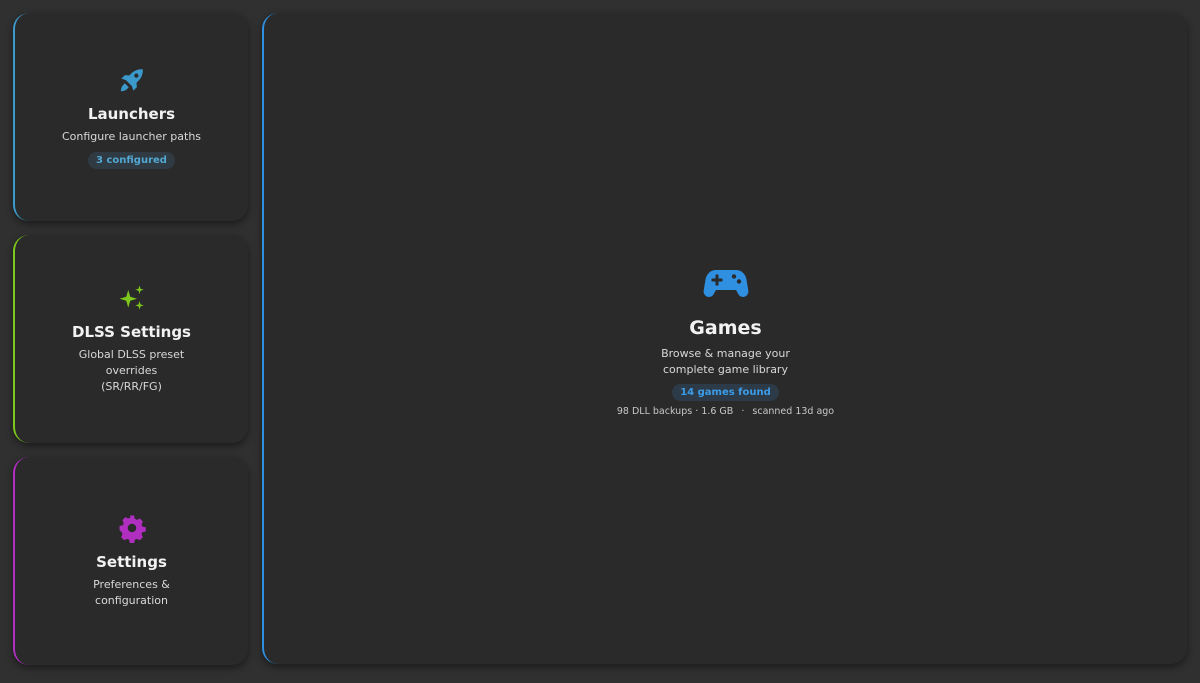 Image resolution: width=1200 pixels, height=683 pixels. What do you see at coordinates (131, 160) in the screenshot?
I see `launchers-count-badge: 3 configured` at bounding box center [131, 160].